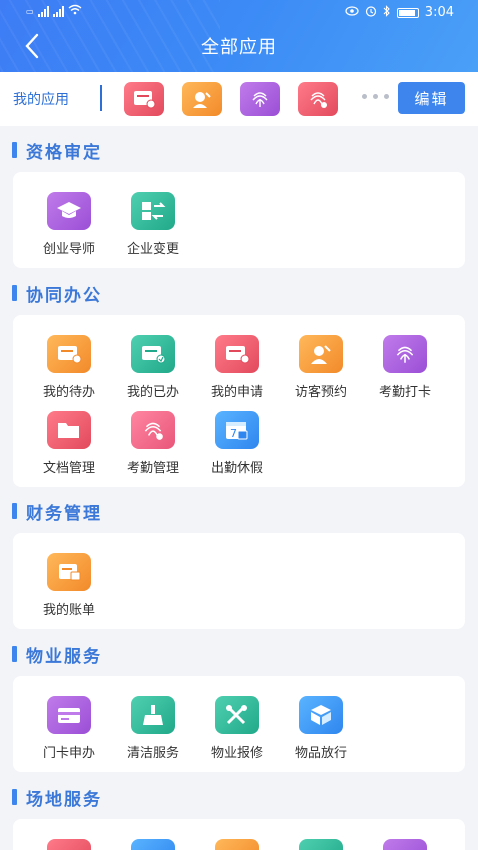 The width and height of the screenshot is (478, 850). I want to click on page-title: 全部应用, so click(239, 47).